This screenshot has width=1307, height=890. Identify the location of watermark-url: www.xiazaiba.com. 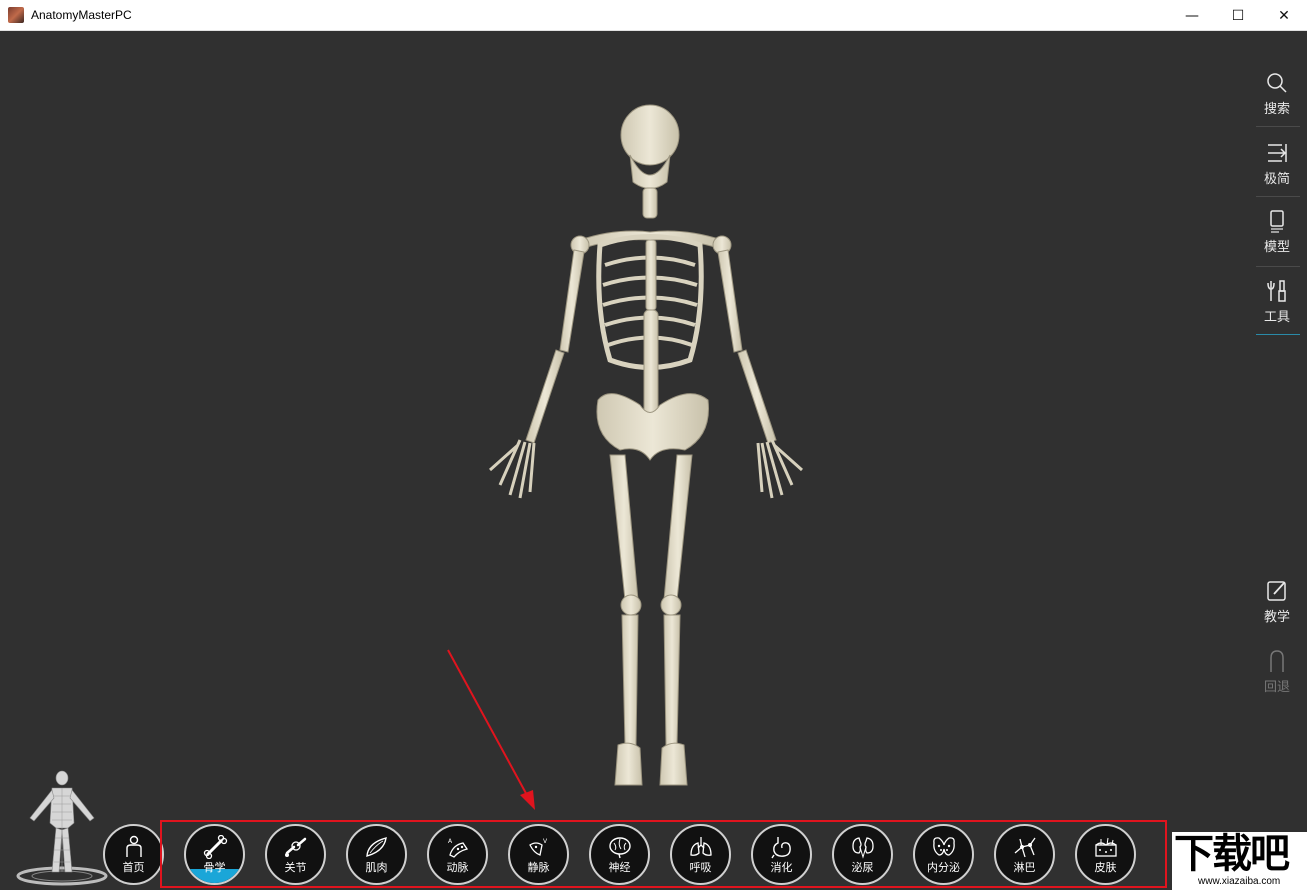
(1239, 881).